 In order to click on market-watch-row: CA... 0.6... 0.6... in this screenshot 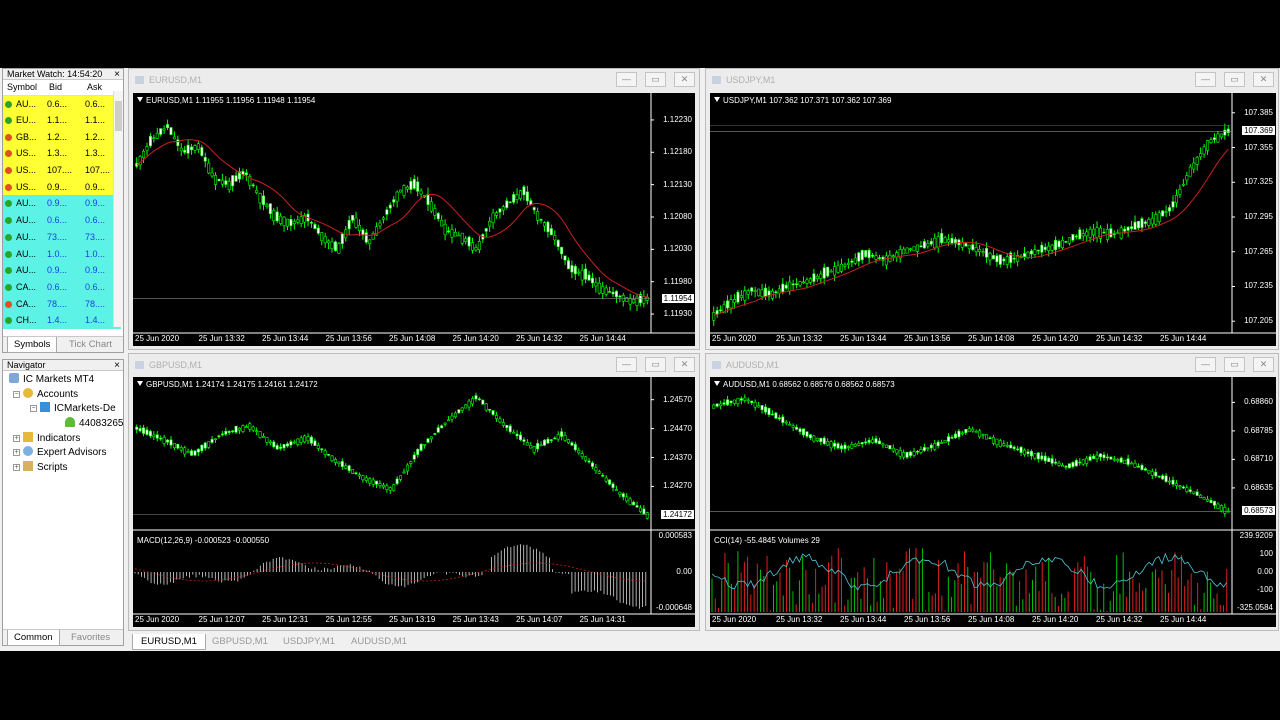, I will do `click(62, 287)`.